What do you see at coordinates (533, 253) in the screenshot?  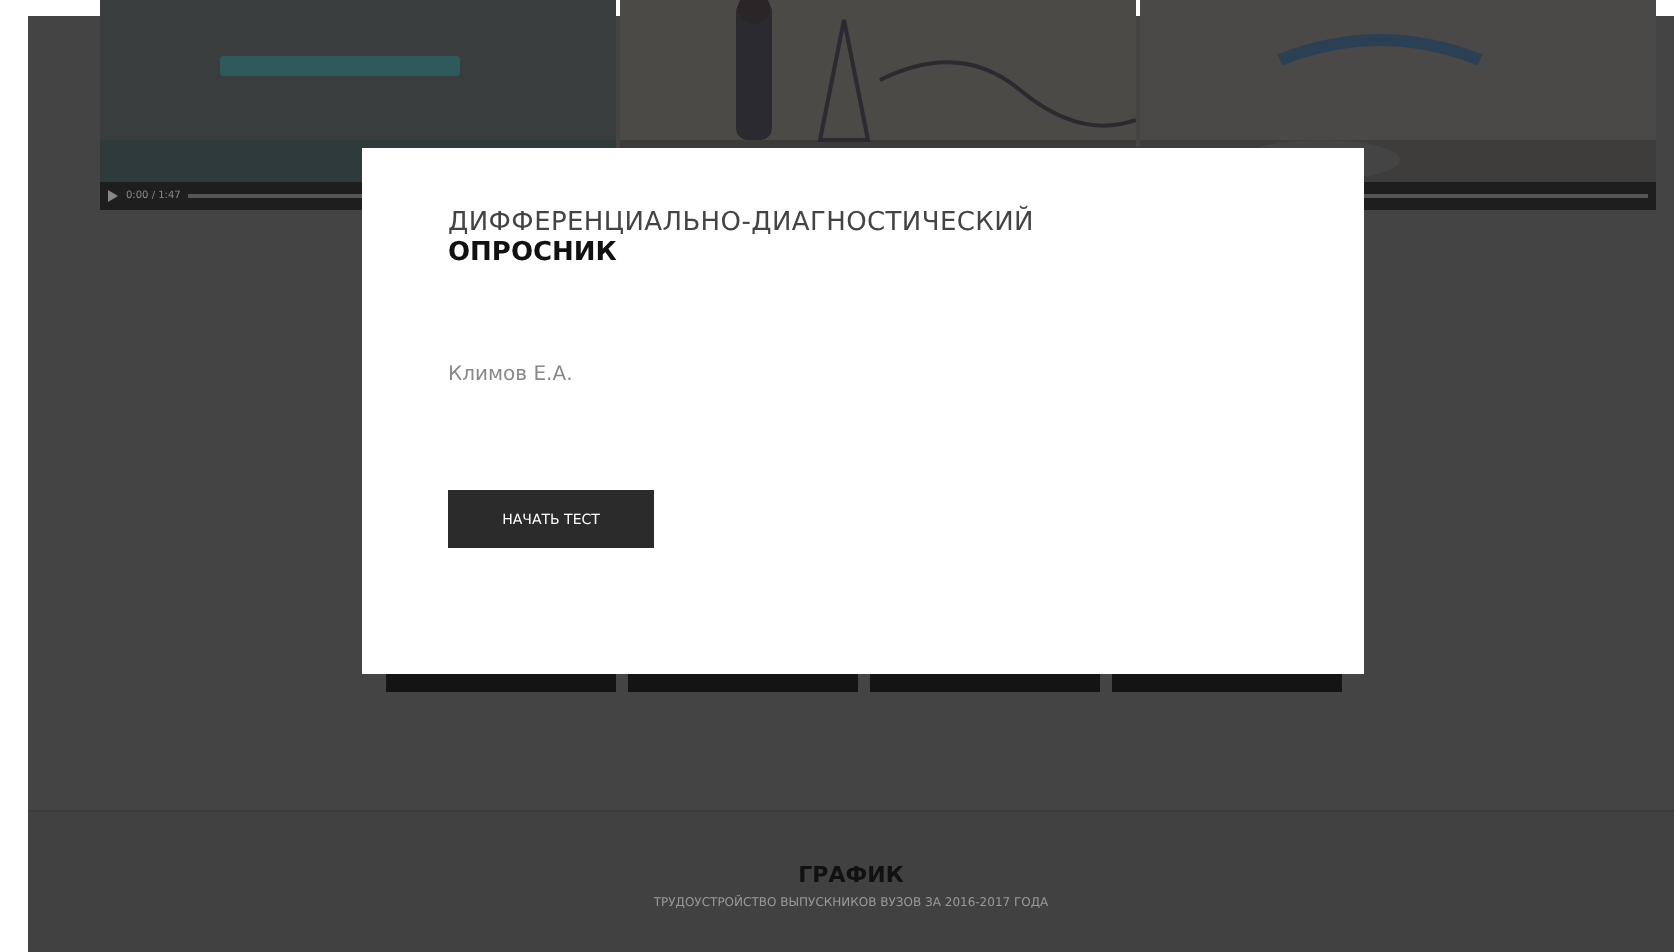 I see `modal-subtitle: ОПРОСНИК` at bounding box center [533, 253].